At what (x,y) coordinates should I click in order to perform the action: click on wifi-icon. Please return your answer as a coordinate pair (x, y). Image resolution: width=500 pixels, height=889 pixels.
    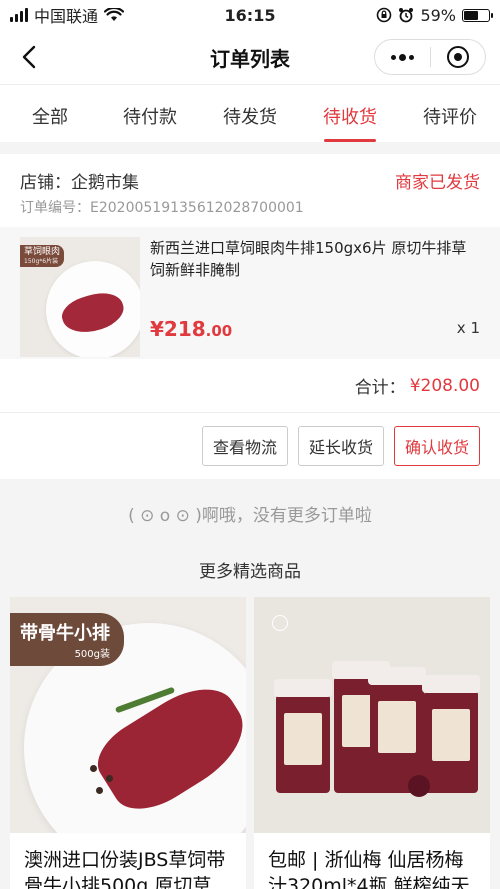
    Looking at the image, I should click on (114, 14).